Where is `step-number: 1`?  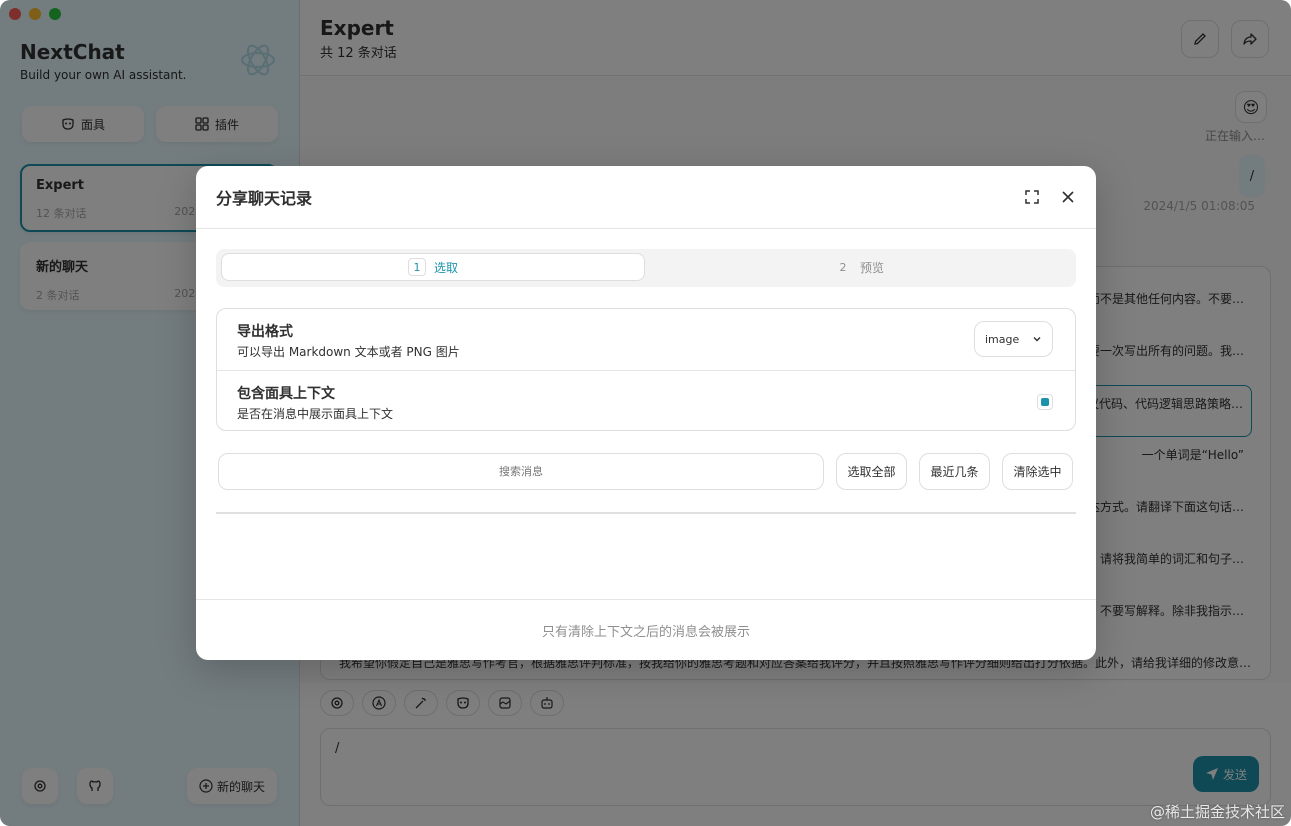
step-number: 1 is located at coordinates (416, 267).